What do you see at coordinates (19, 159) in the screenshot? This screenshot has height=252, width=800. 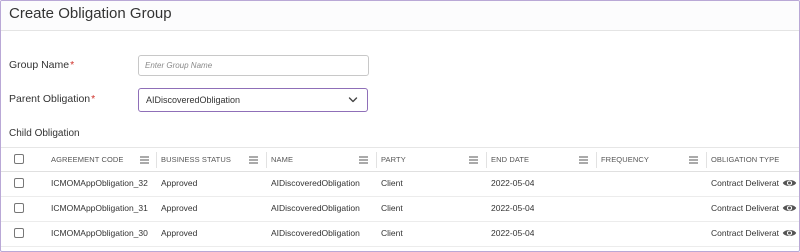 I see `select-all-checkbox` at bounding box center [19, 159].